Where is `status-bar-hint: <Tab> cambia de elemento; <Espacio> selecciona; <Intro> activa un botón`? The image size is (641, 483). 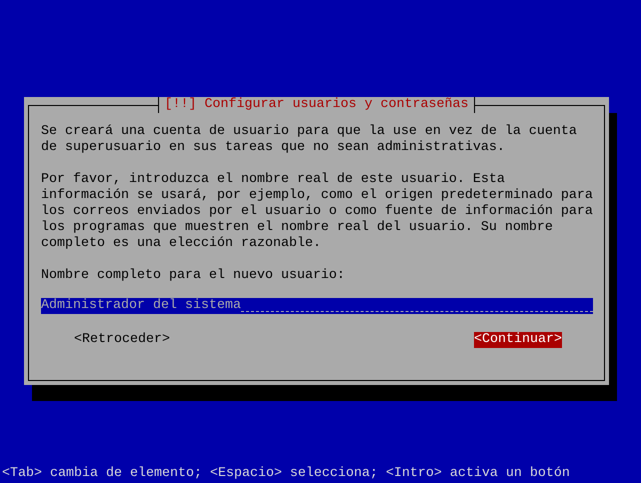
status-bar-hint: <Tab> cambia de elemento; <Espacio> selecciona; <Intro> activa un botón is located at coordinates (286, 474).